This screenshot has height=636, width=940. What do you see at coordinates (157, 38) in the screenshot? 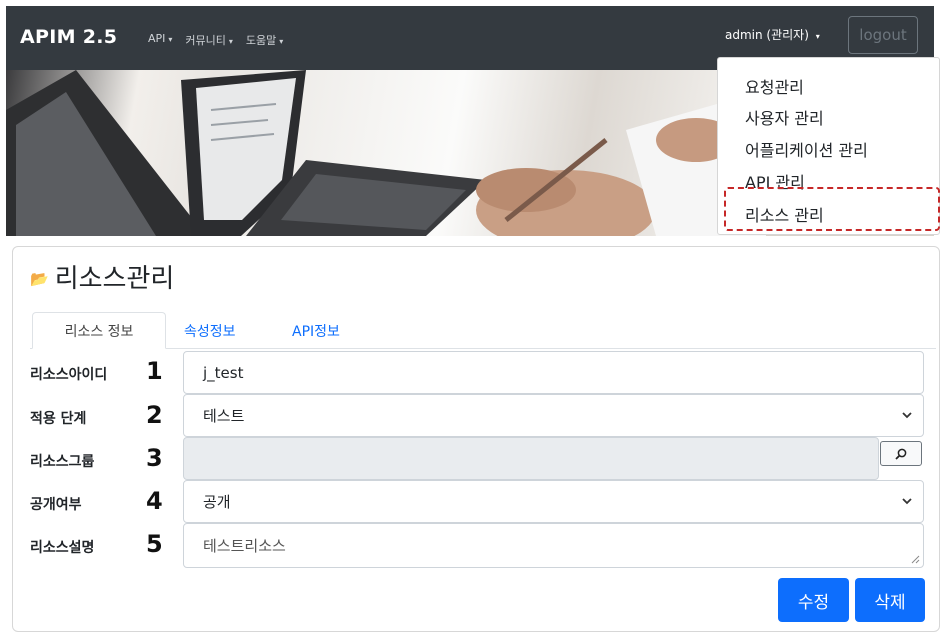
I see `nav-item-label: API` at bounding box center [157, 38].